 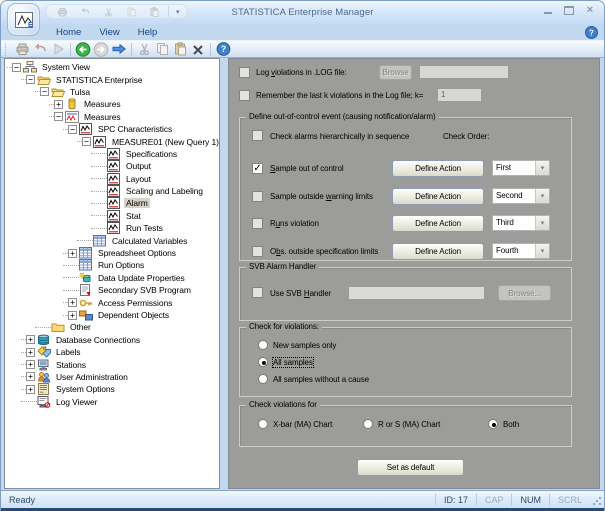 What do you see at coordinates (137, 253) in the screenshot?
I see `tree-item-label: Spreadsheet Options` at bounding box center [137, 253].